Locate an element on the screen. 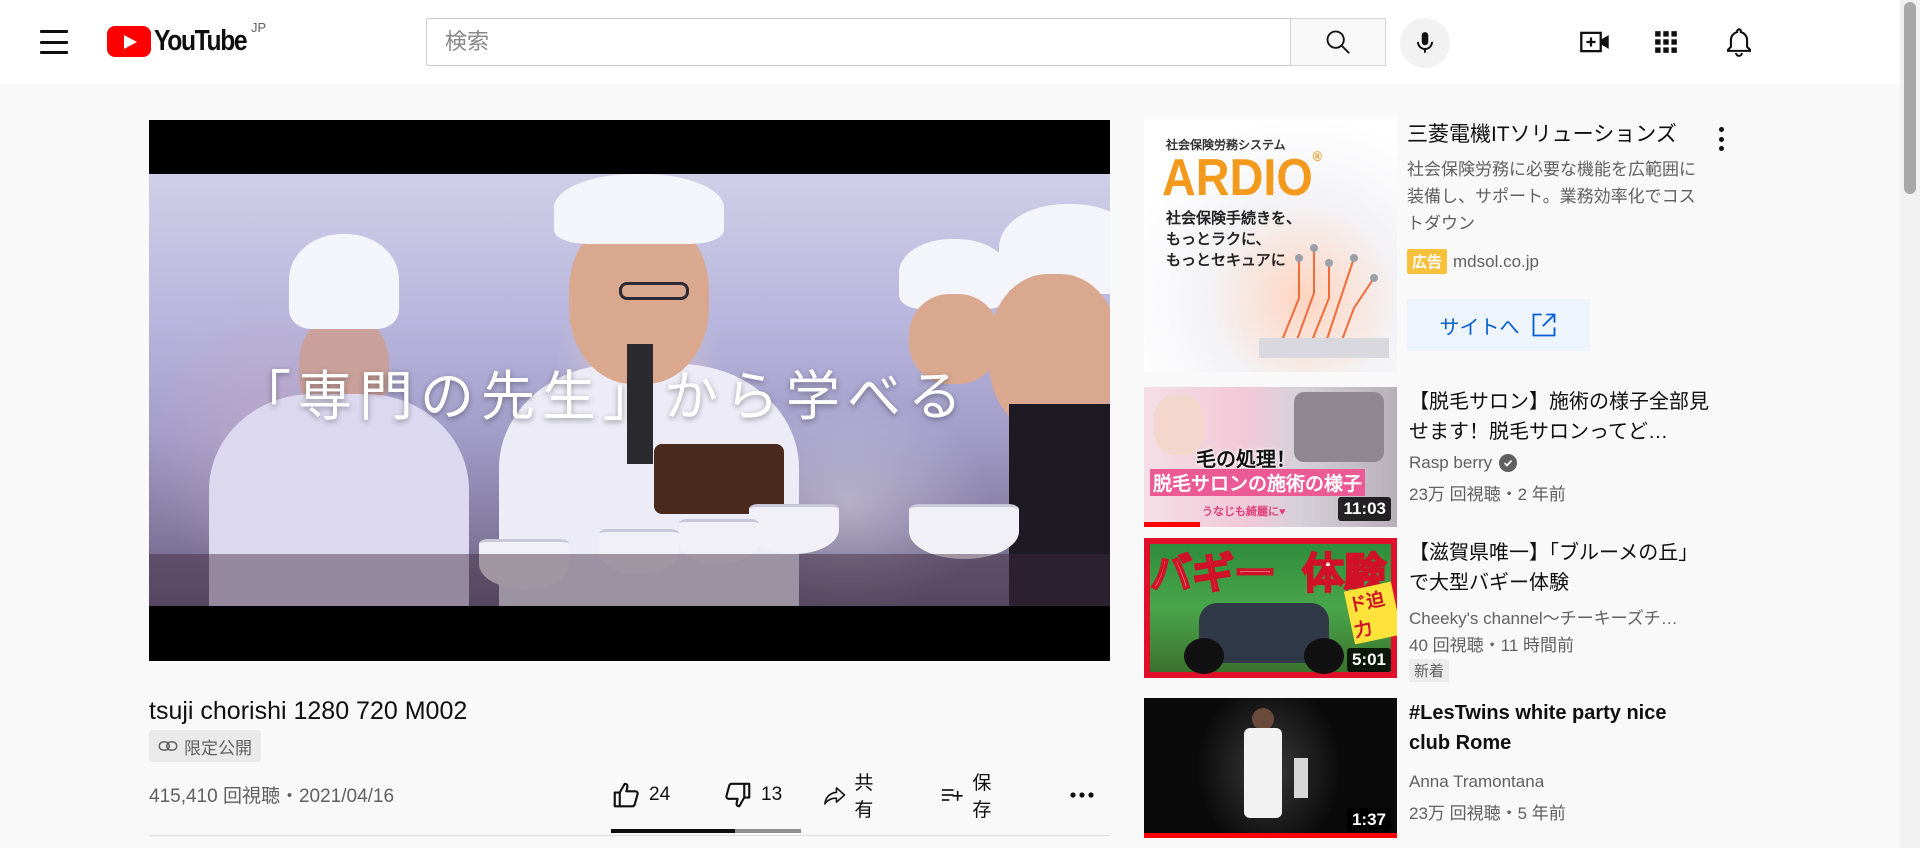  channel-name: Anna Tramontana is located at coordinates (1476, 782).